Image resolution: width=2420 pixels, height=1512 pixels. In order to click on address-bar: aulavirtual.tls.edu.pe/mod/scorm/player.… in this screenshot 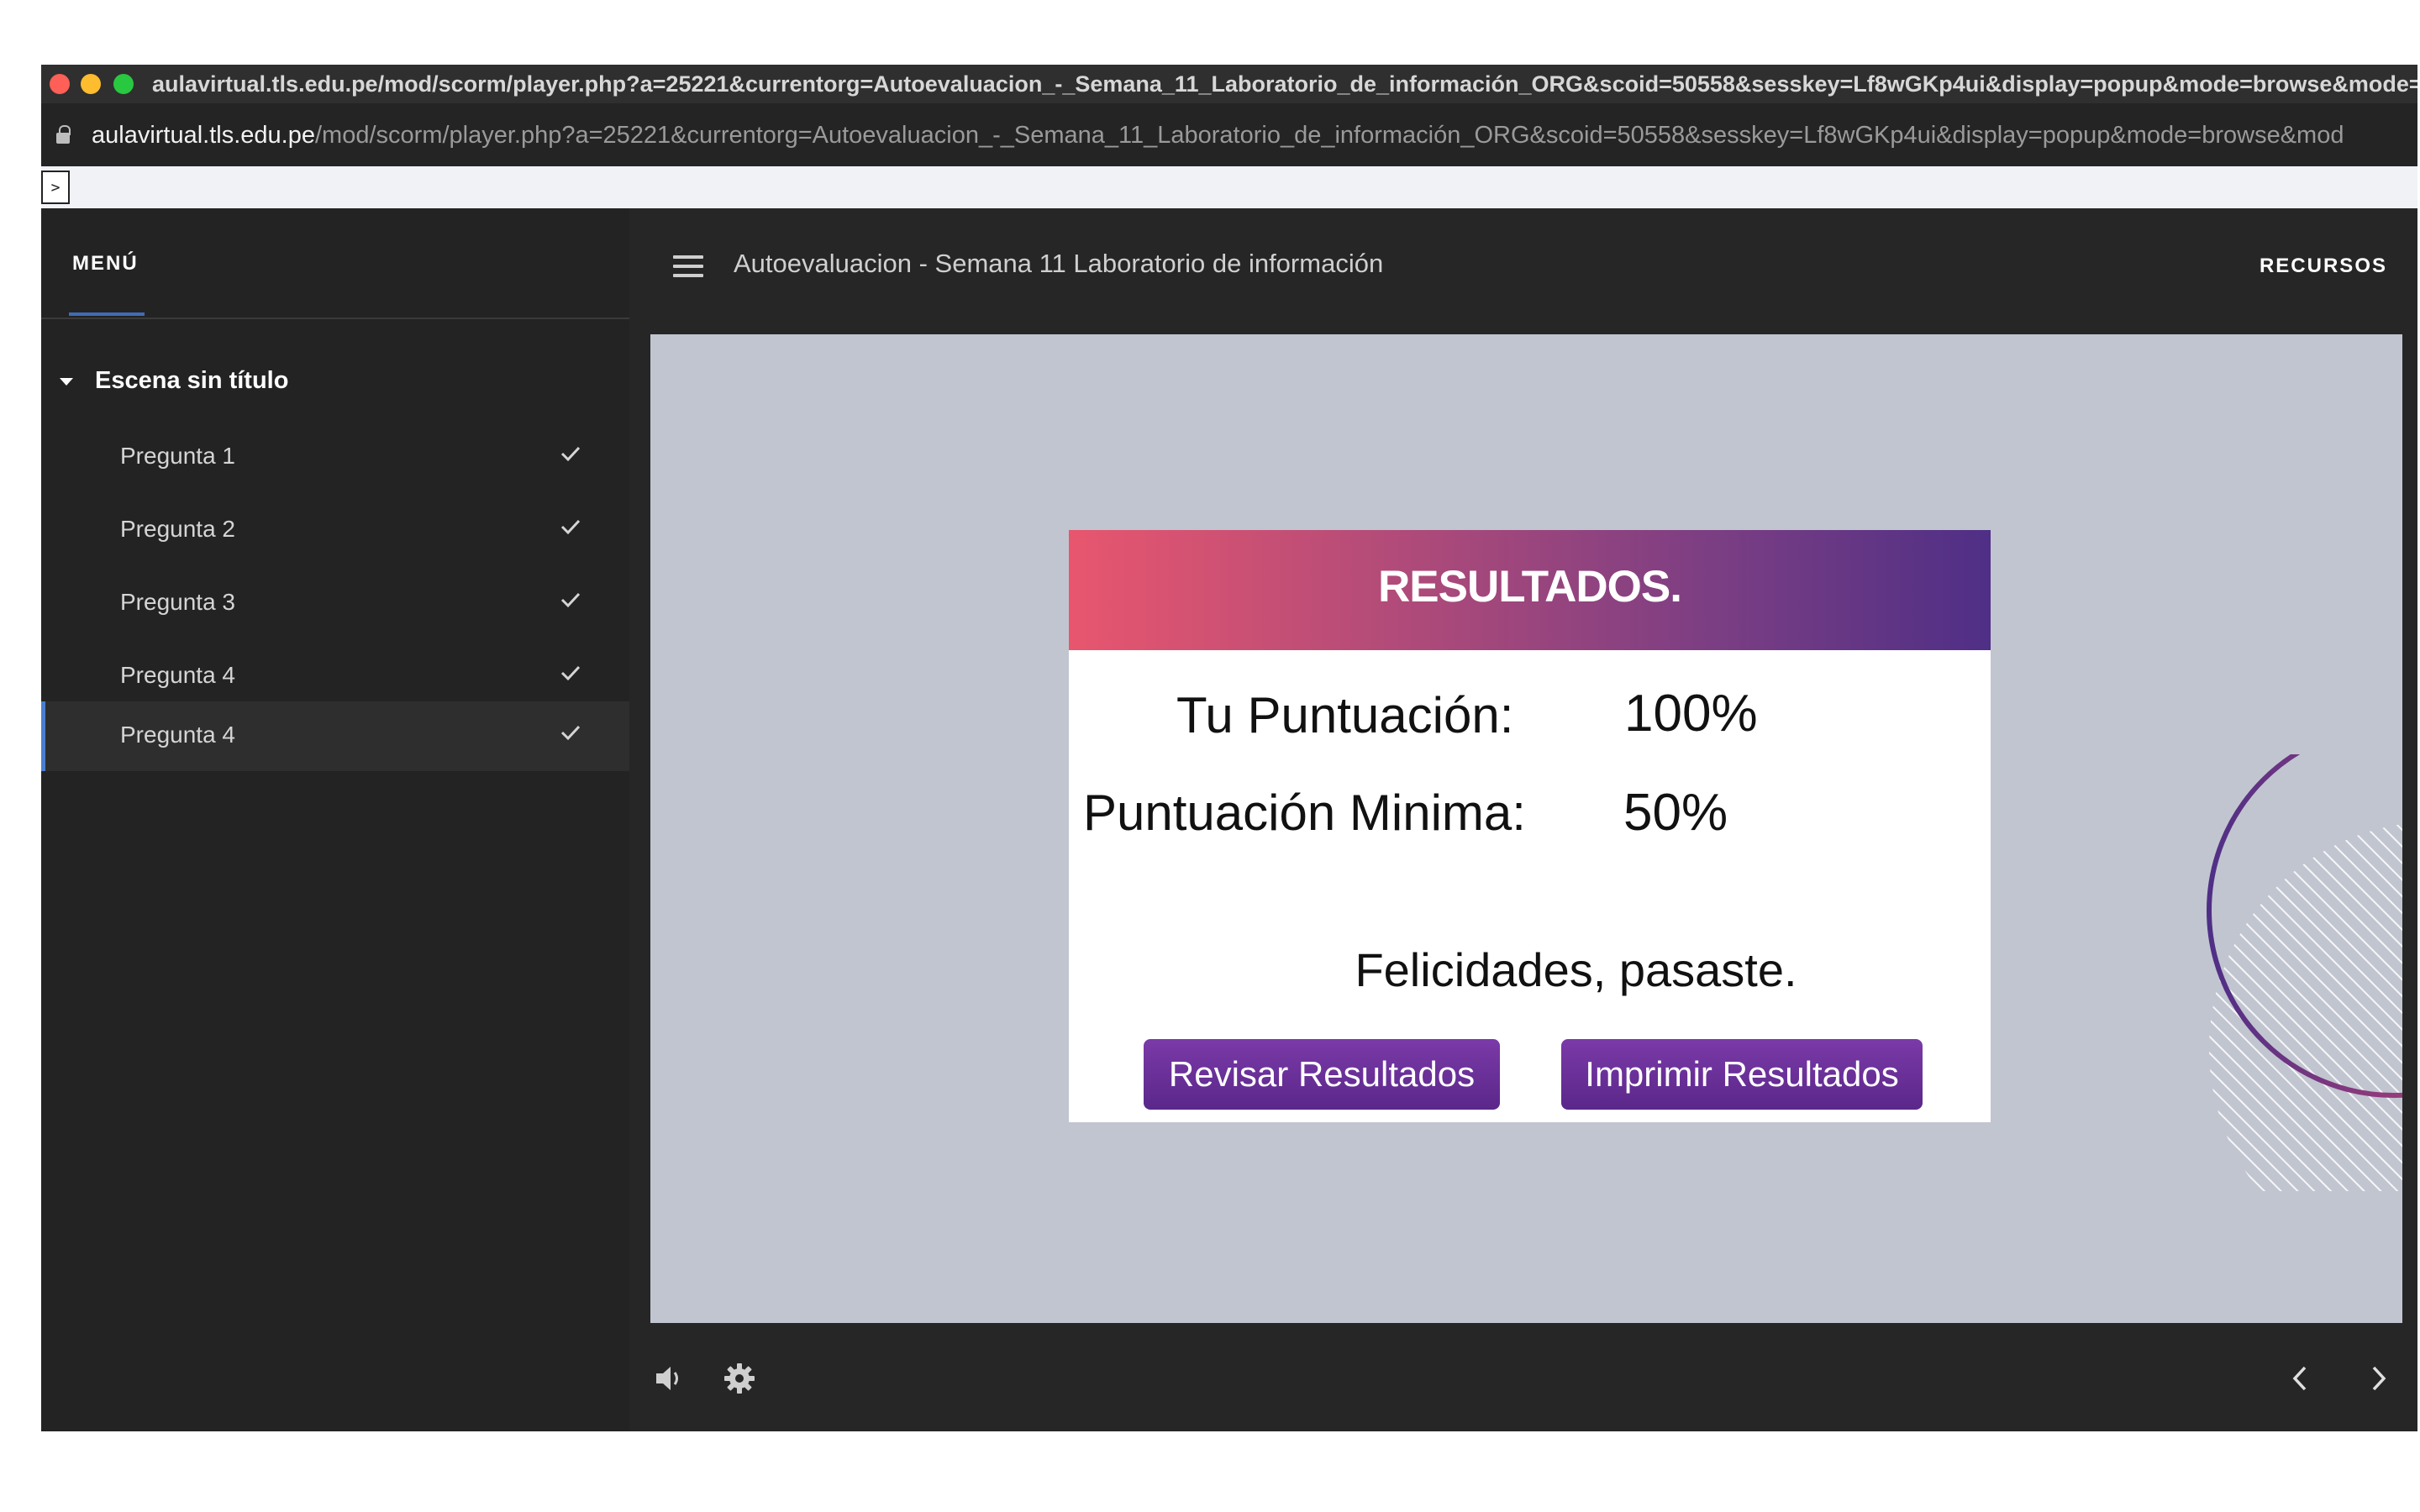, I will do `click(1229, 134)`.